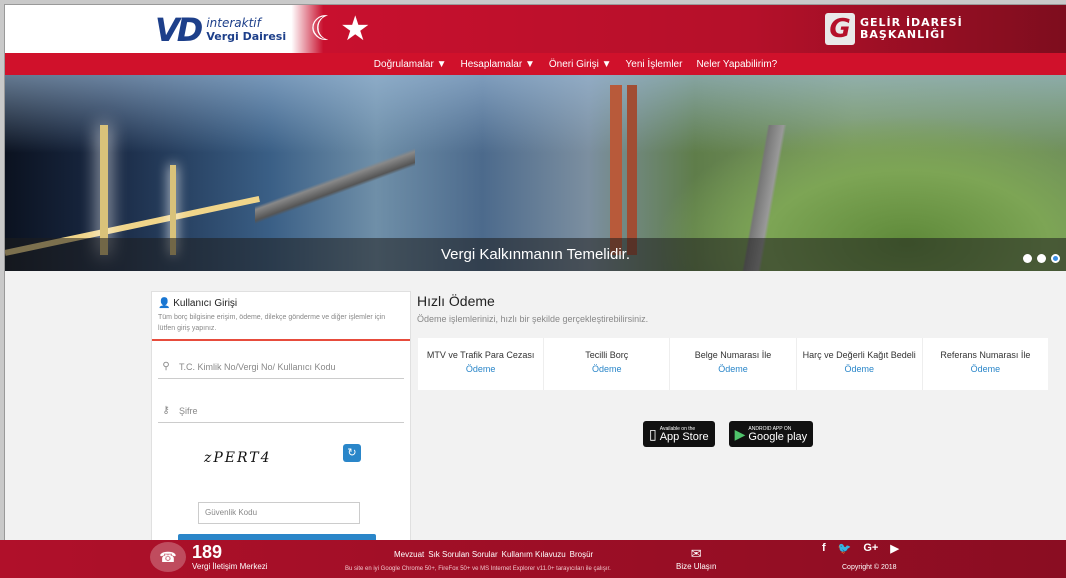 Image resolution: width=1066 pixels, height=578 pixels. I want to click on ivd-logo: VD interaktif Vergi Dairesi, so click(220, 30).